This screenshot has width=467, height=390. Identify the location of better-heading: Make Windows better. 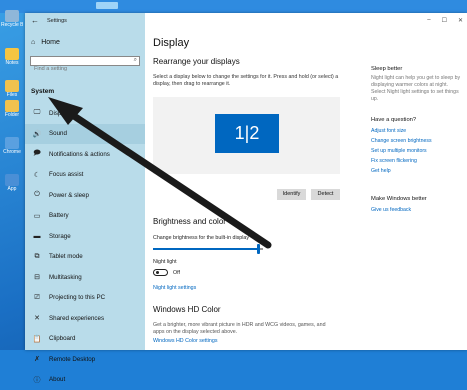
(399, 199).